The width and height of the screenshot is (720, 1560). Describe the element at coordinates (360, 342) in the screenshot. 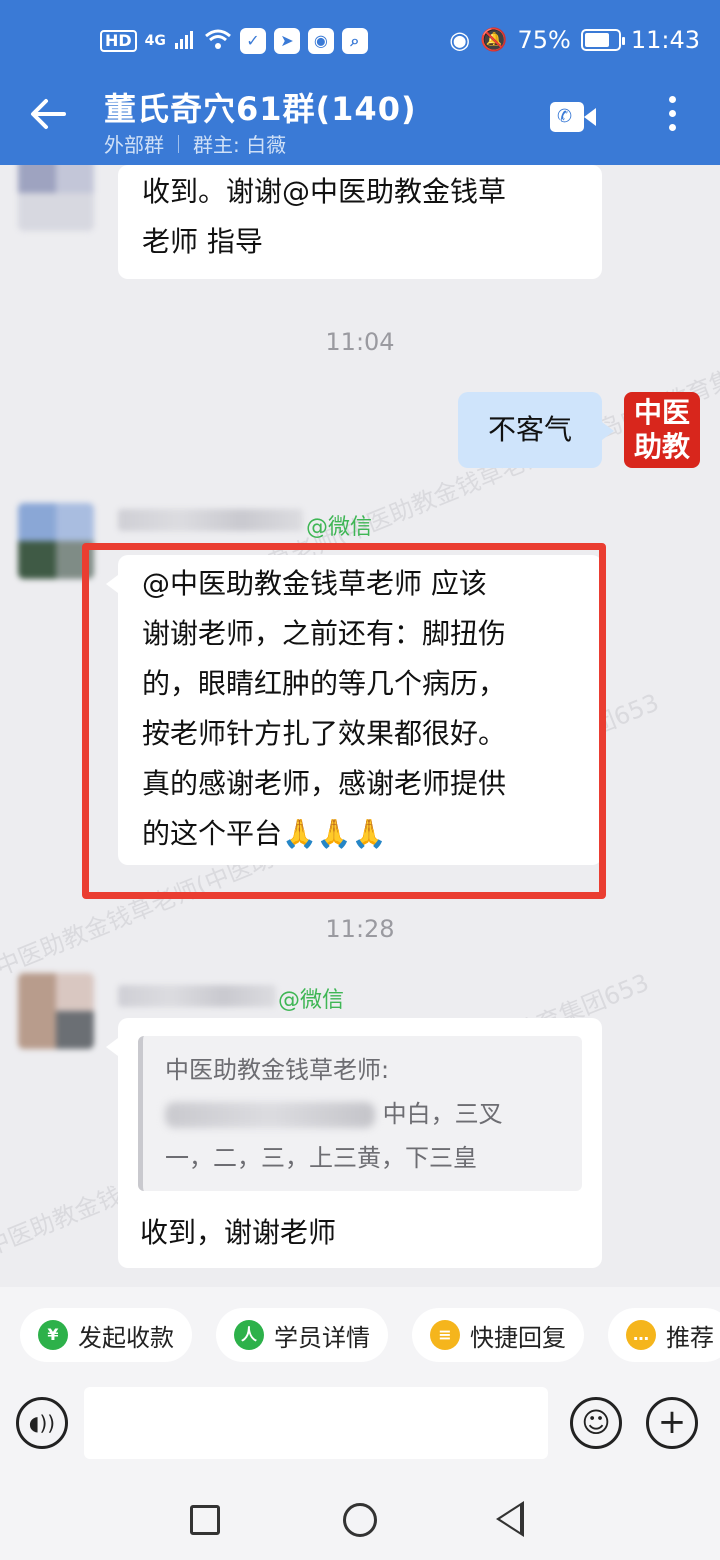

I see `timestamp: 11:04` at that location.